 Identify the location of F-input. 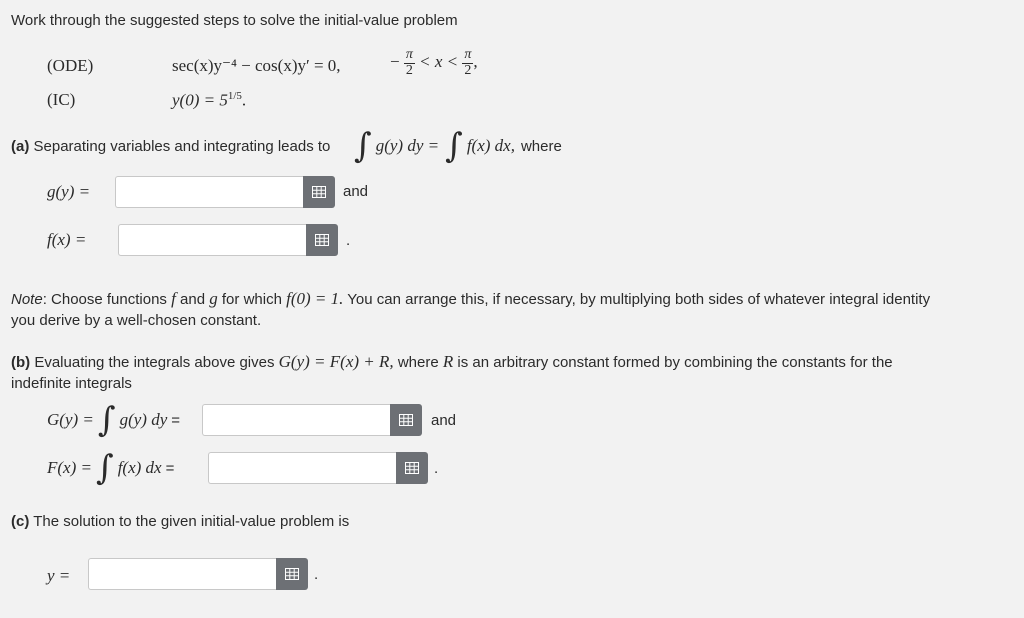
(302, 468).